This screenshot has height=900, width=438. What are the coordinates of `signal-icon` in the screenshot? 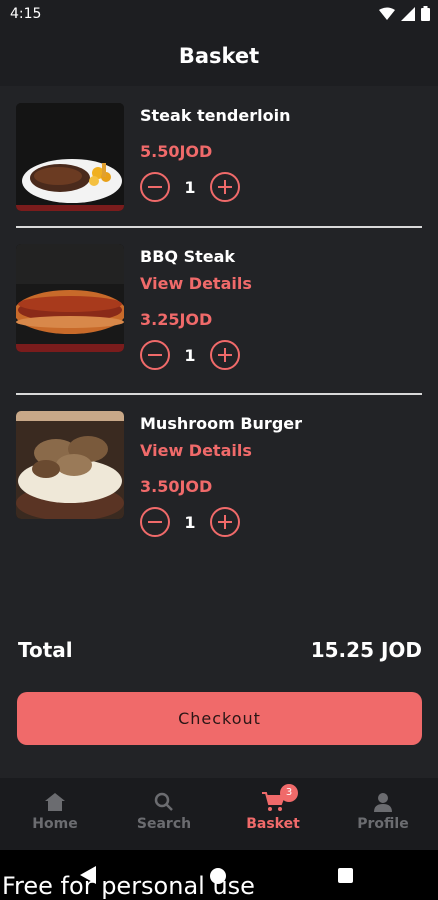 It's located at (408, 13).